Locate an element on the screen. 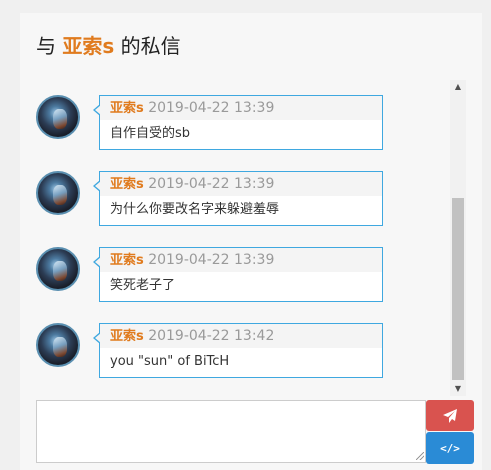  message-header: 亚索s 2019-04-22 13:42 is located at coordinates (241, 336).